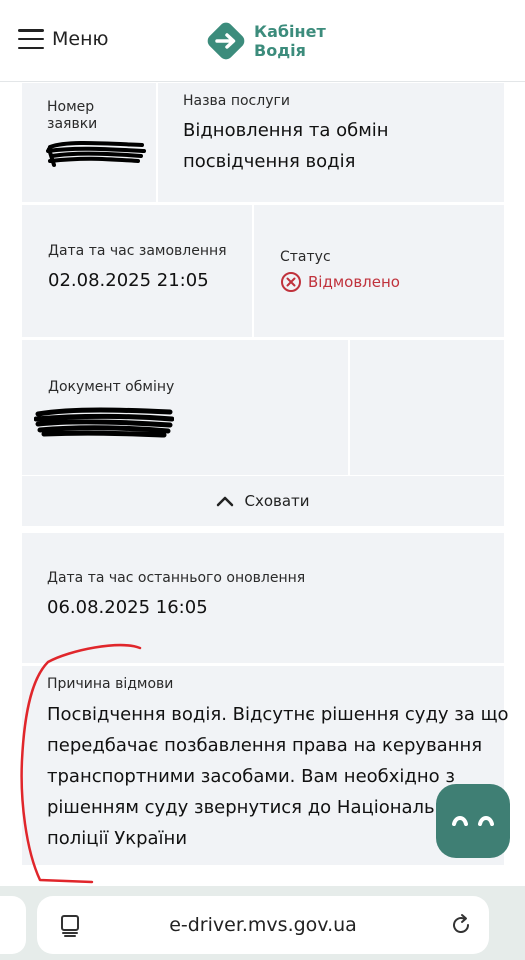 This screenshot has height=960, width=525. I want to click on url-text: e-driver.mvs.gov.ua, so click(263, 925).